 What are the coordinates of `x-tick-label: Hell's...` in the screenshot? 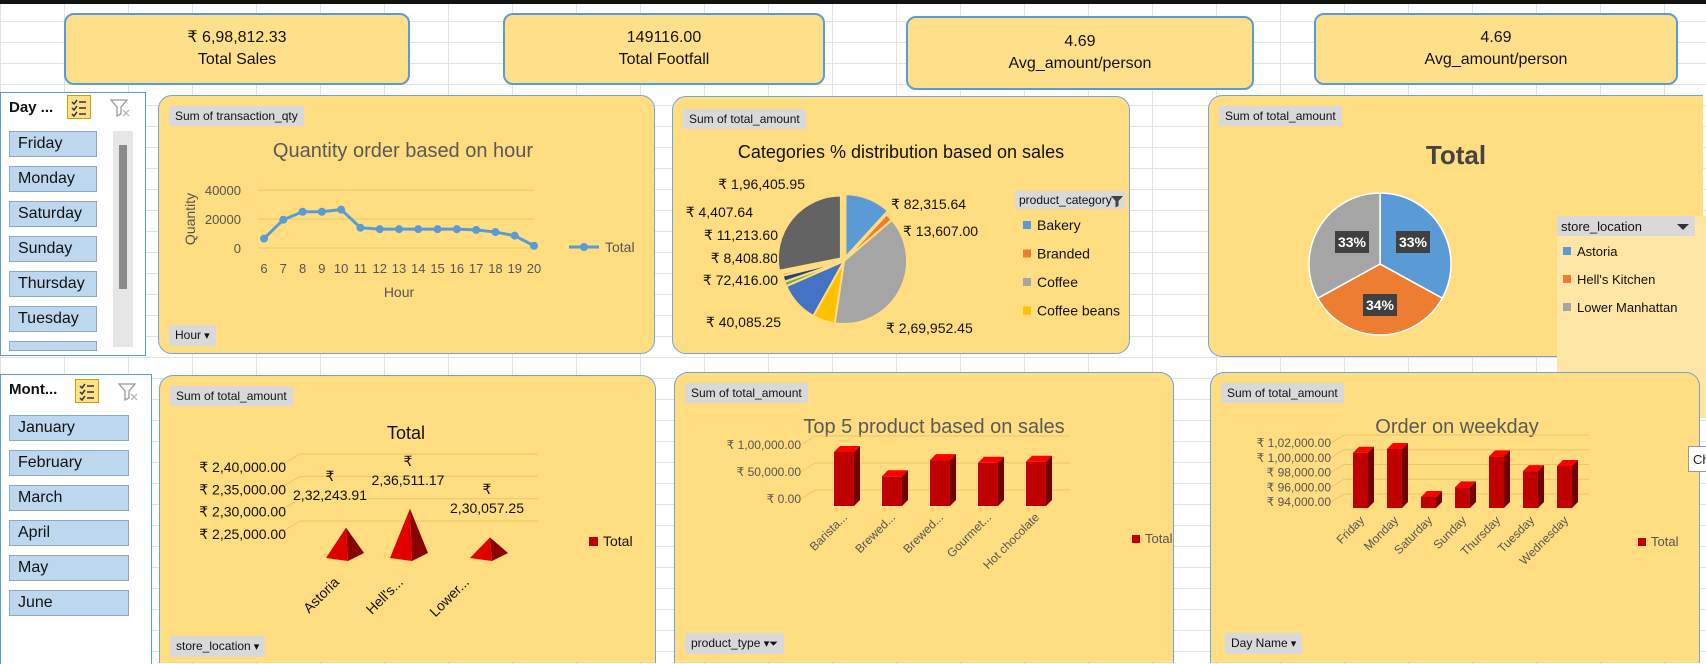 It's located at (384, 595).